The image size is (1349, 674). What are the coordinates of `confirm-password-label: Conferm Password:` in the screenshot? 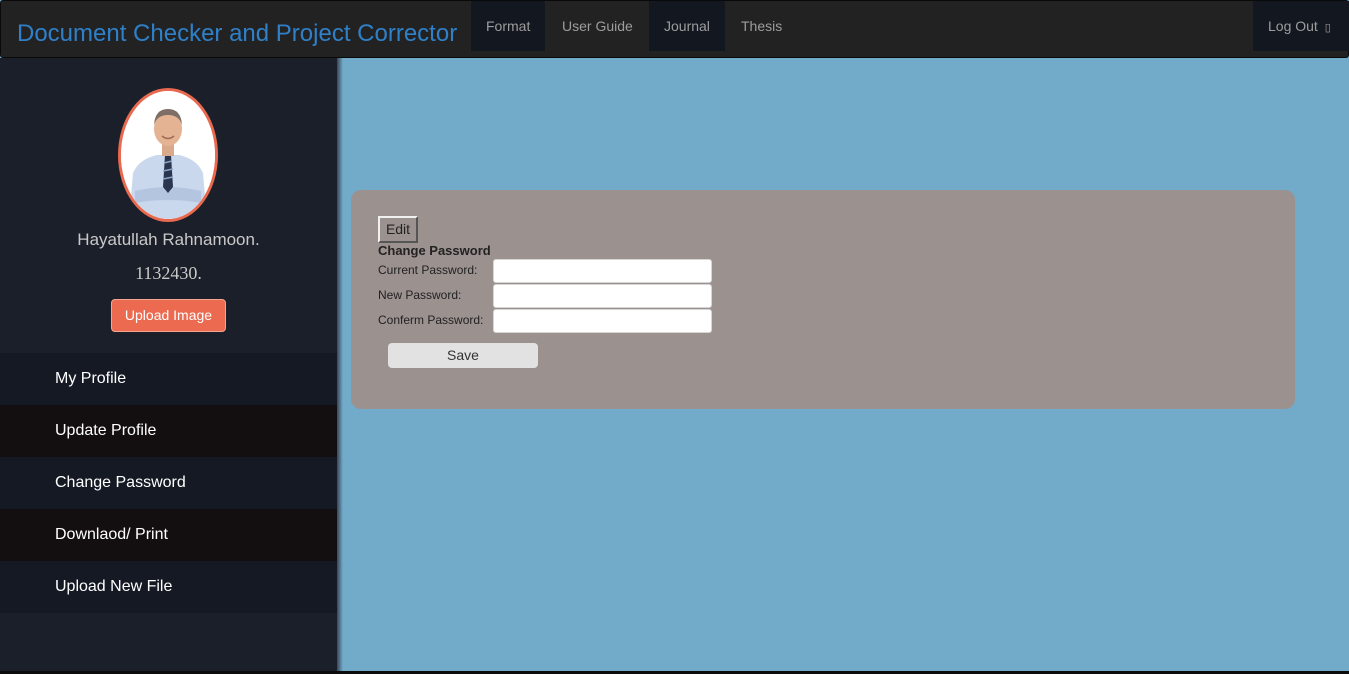 It's located at (431, 320).